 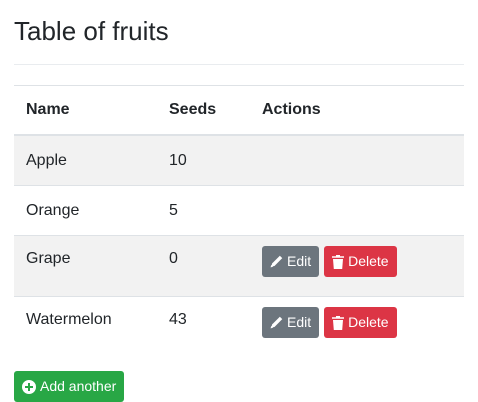 I want to click on page-title: Table of fruits, so click(x=91, y=31).